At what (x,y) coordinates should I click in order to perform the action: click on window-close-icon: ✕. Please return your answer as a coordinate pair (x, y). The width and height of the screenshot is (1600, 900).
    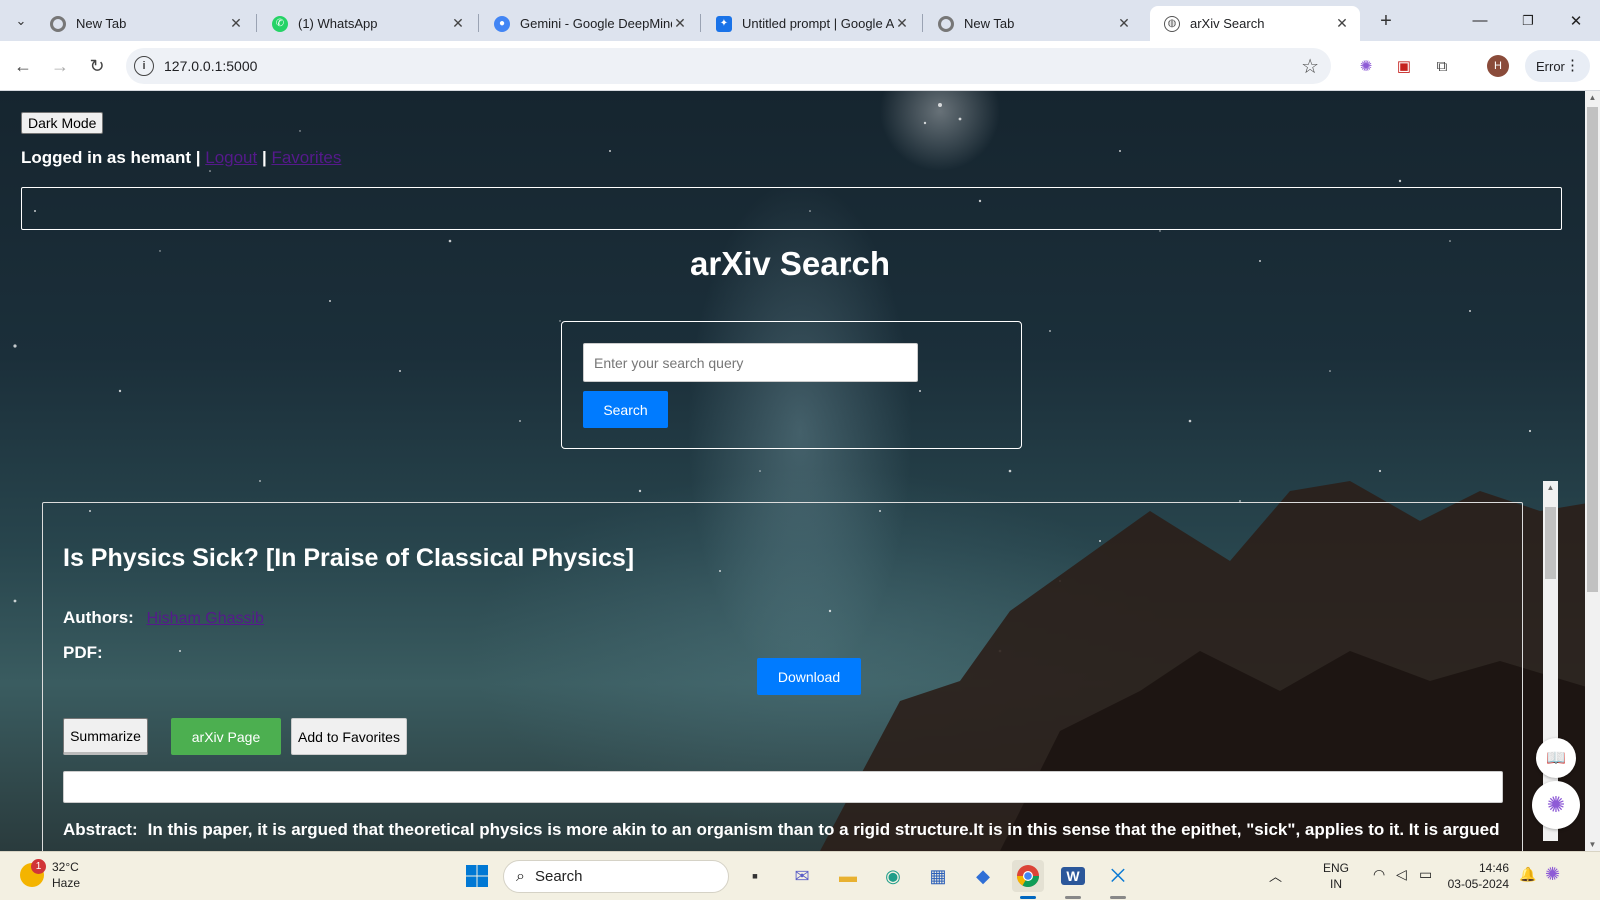
    Looking at the image, I should click on (1576, 20).